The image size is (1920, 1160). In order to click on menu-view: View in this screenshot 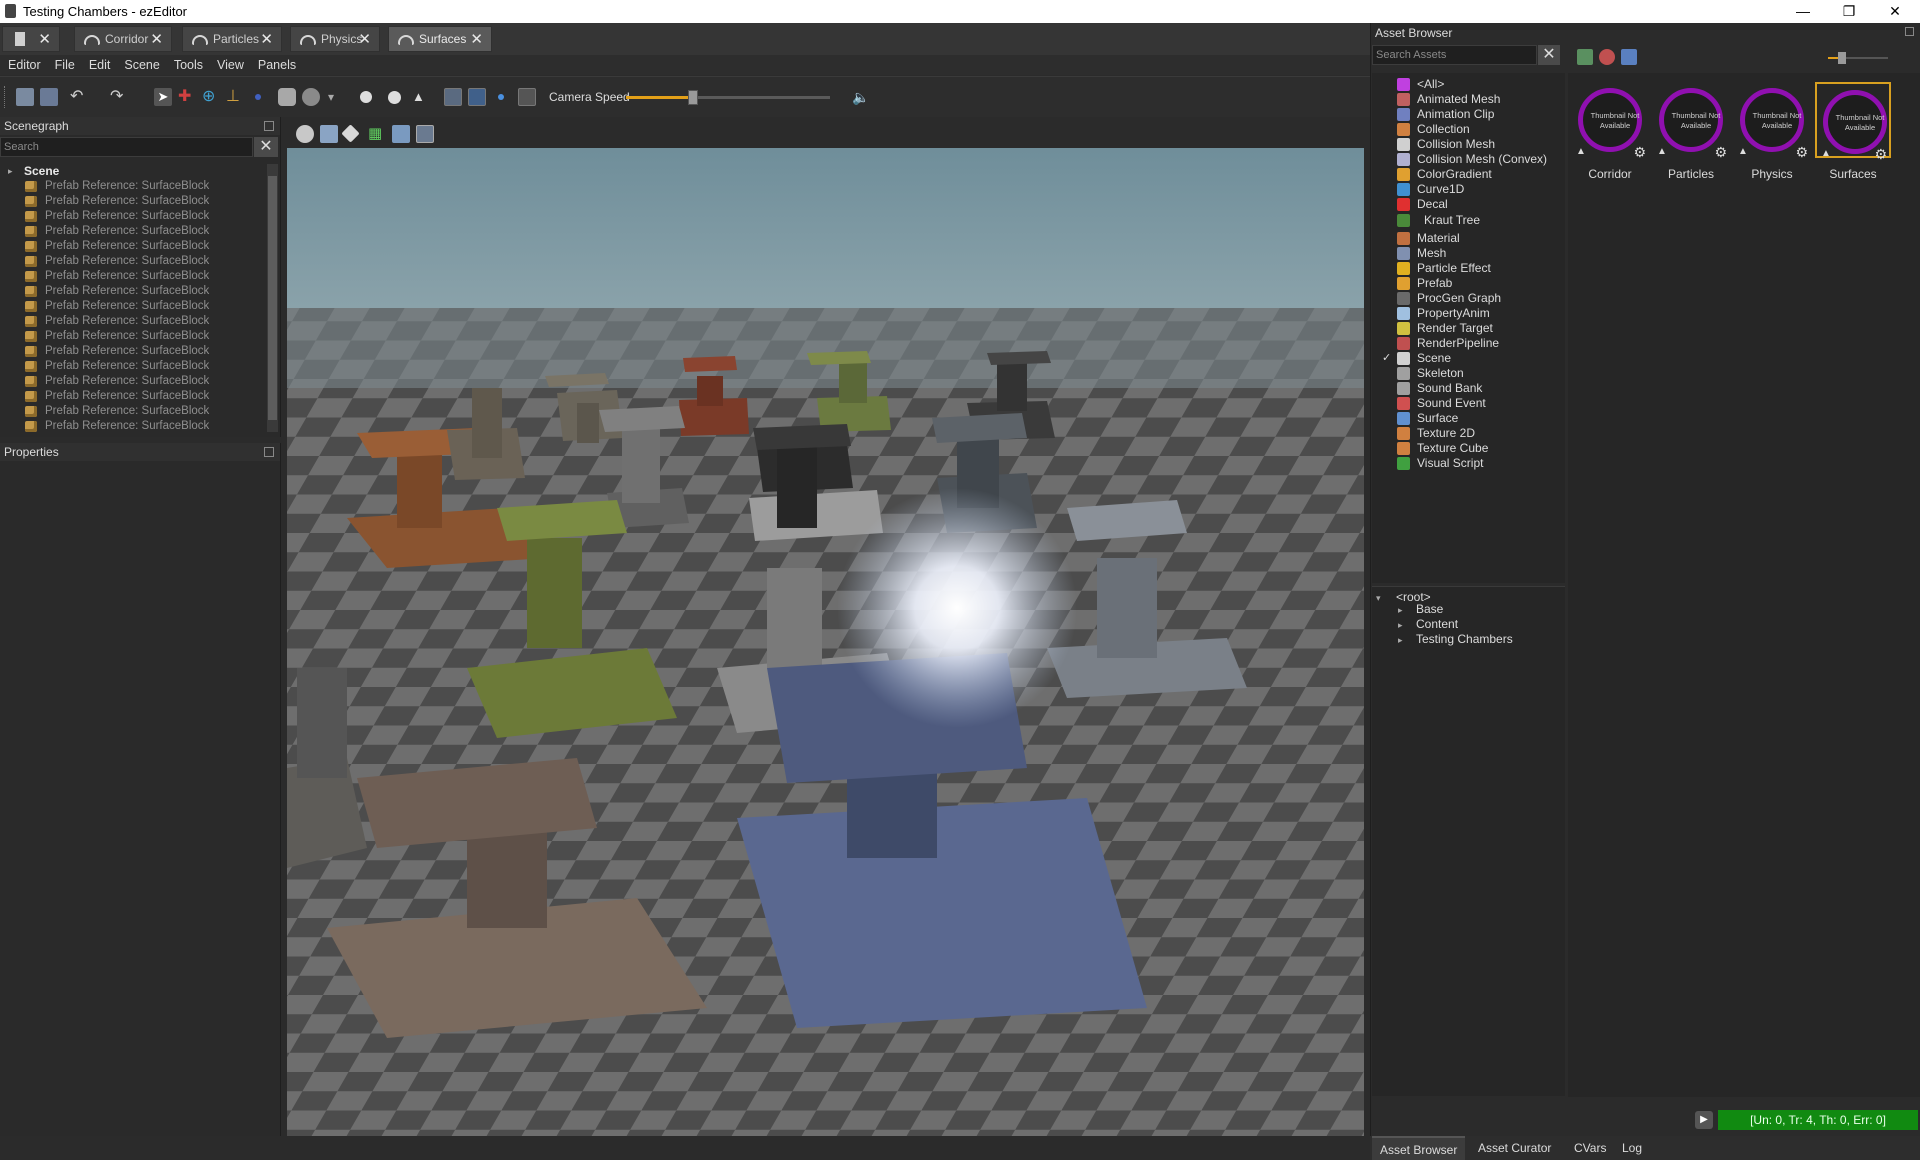, I will do `click(230, 65)`.